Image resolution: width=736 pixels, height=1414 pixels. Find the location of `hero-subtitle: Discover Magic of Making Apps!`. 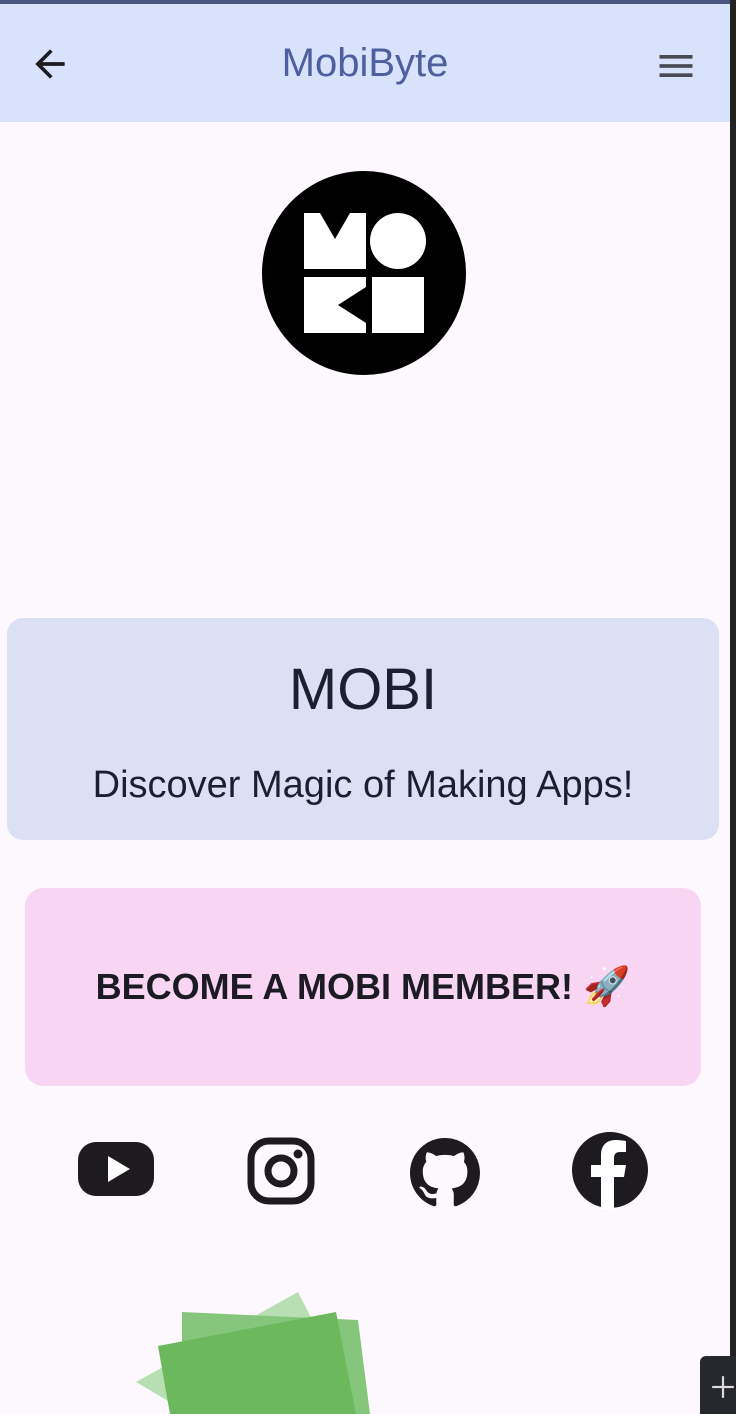

hero-subtitle: Discover Magic of Making Apps! is located at coordinates (363, 785).